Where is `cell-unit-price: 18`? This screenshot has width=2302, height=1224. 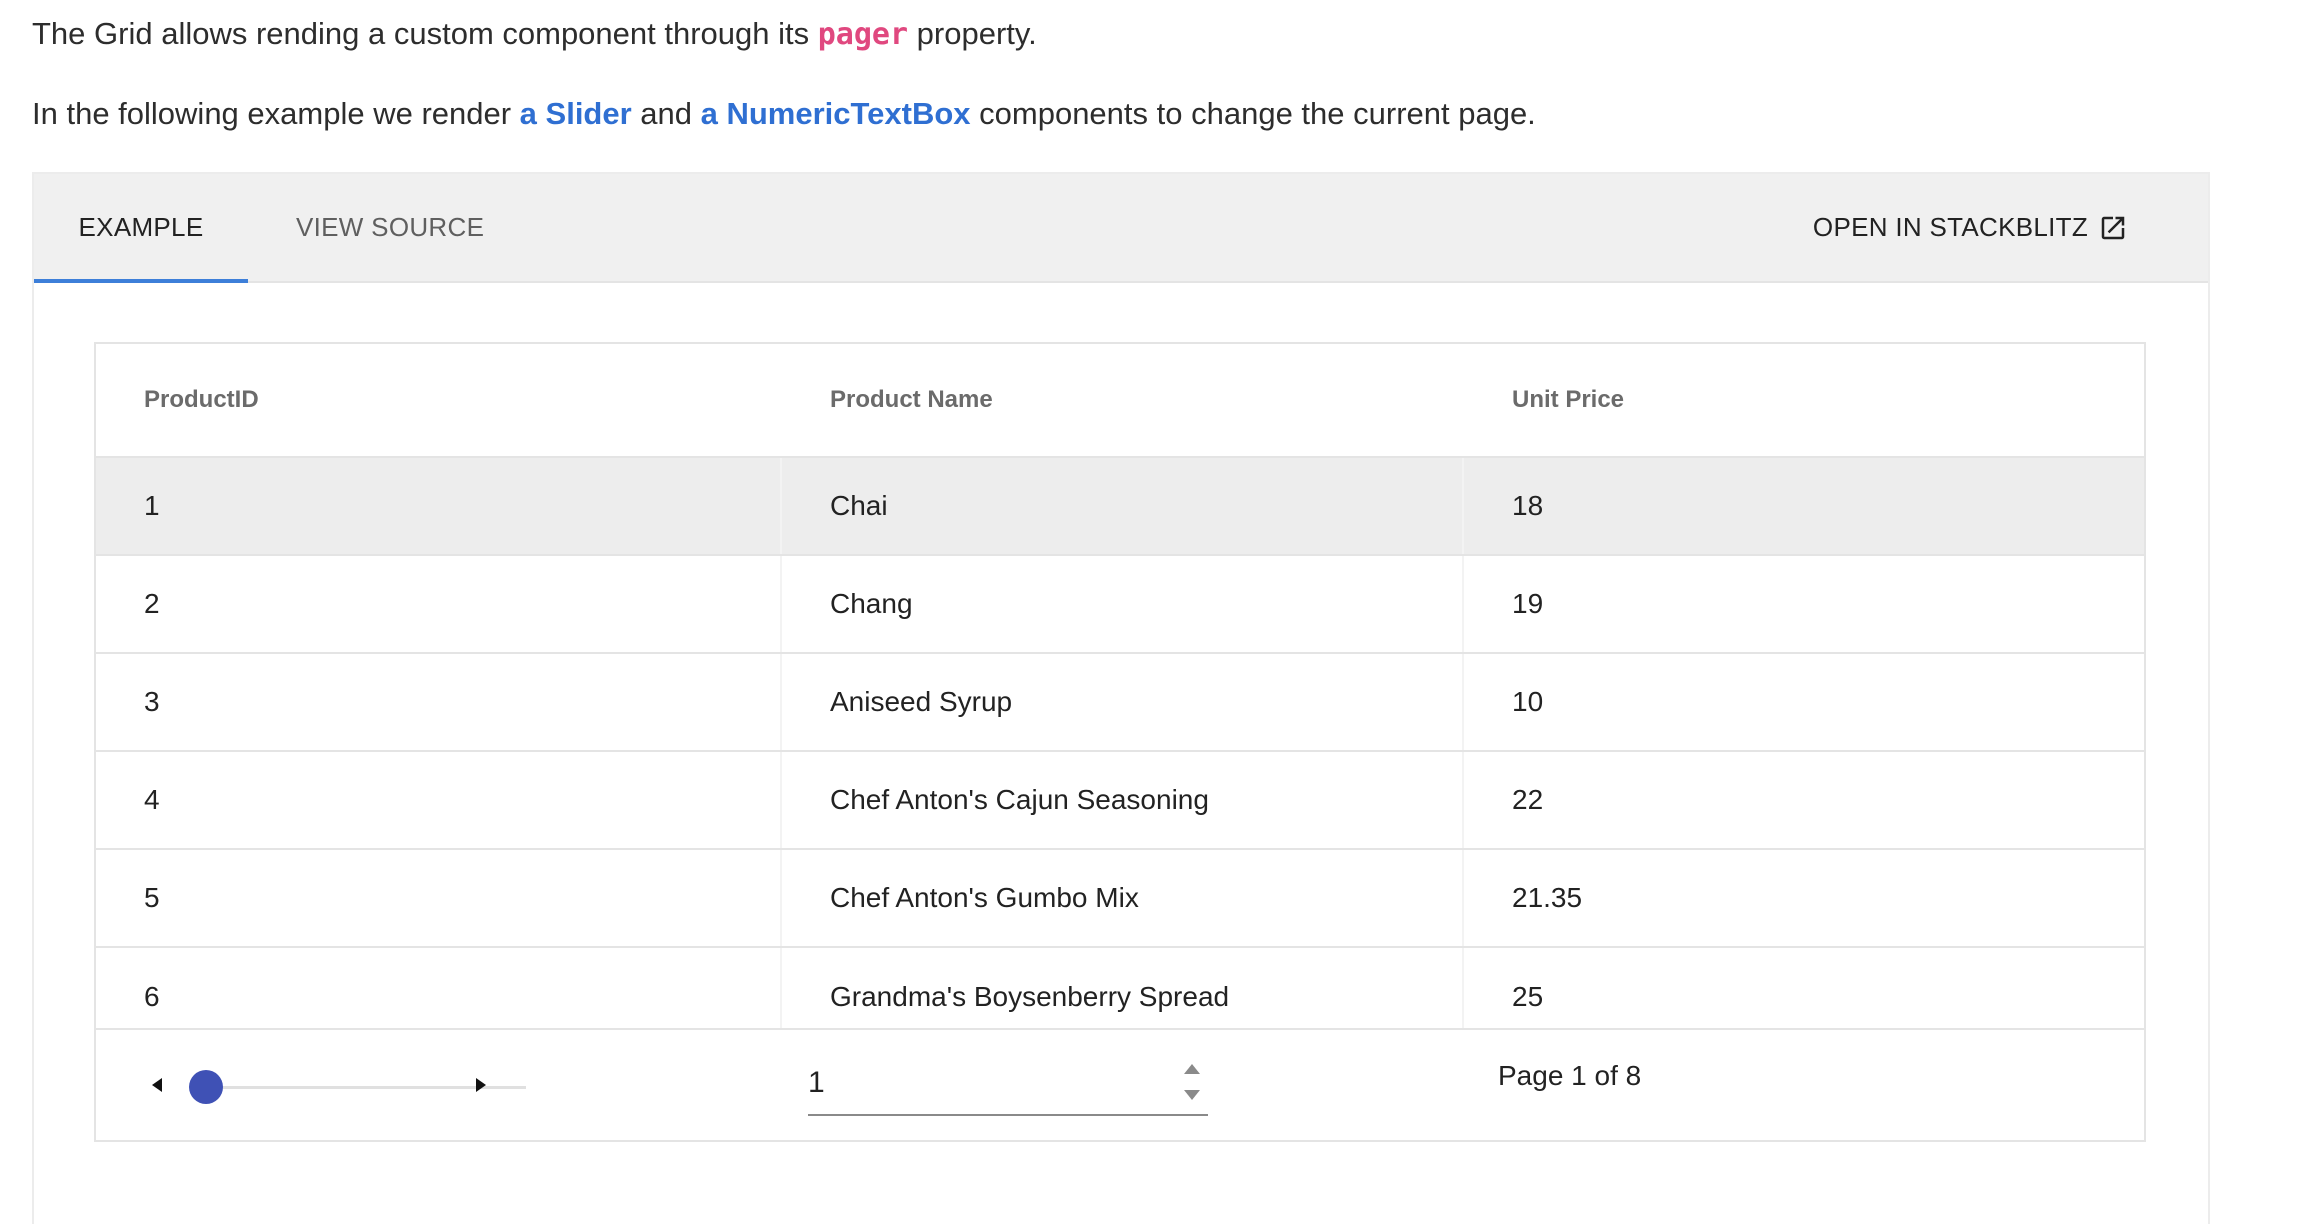
cell-unit-price: 18 is located at coordinates (1528, 505).